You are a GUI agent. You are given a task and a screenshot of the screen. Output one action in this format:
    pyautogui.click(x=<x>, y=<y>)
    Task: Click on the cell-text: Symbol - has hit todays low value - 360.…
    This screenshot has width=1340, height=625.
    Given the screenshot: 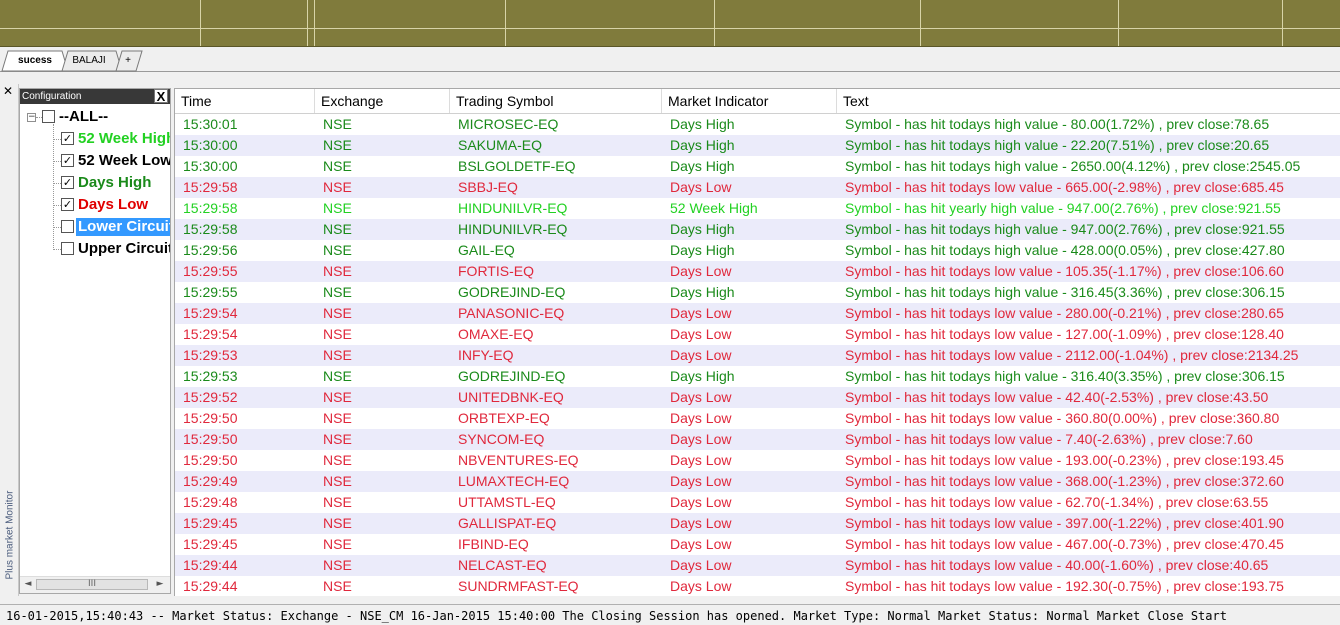 What is the action you would take?
    pyautogui.click(x=1062, y=418)
    